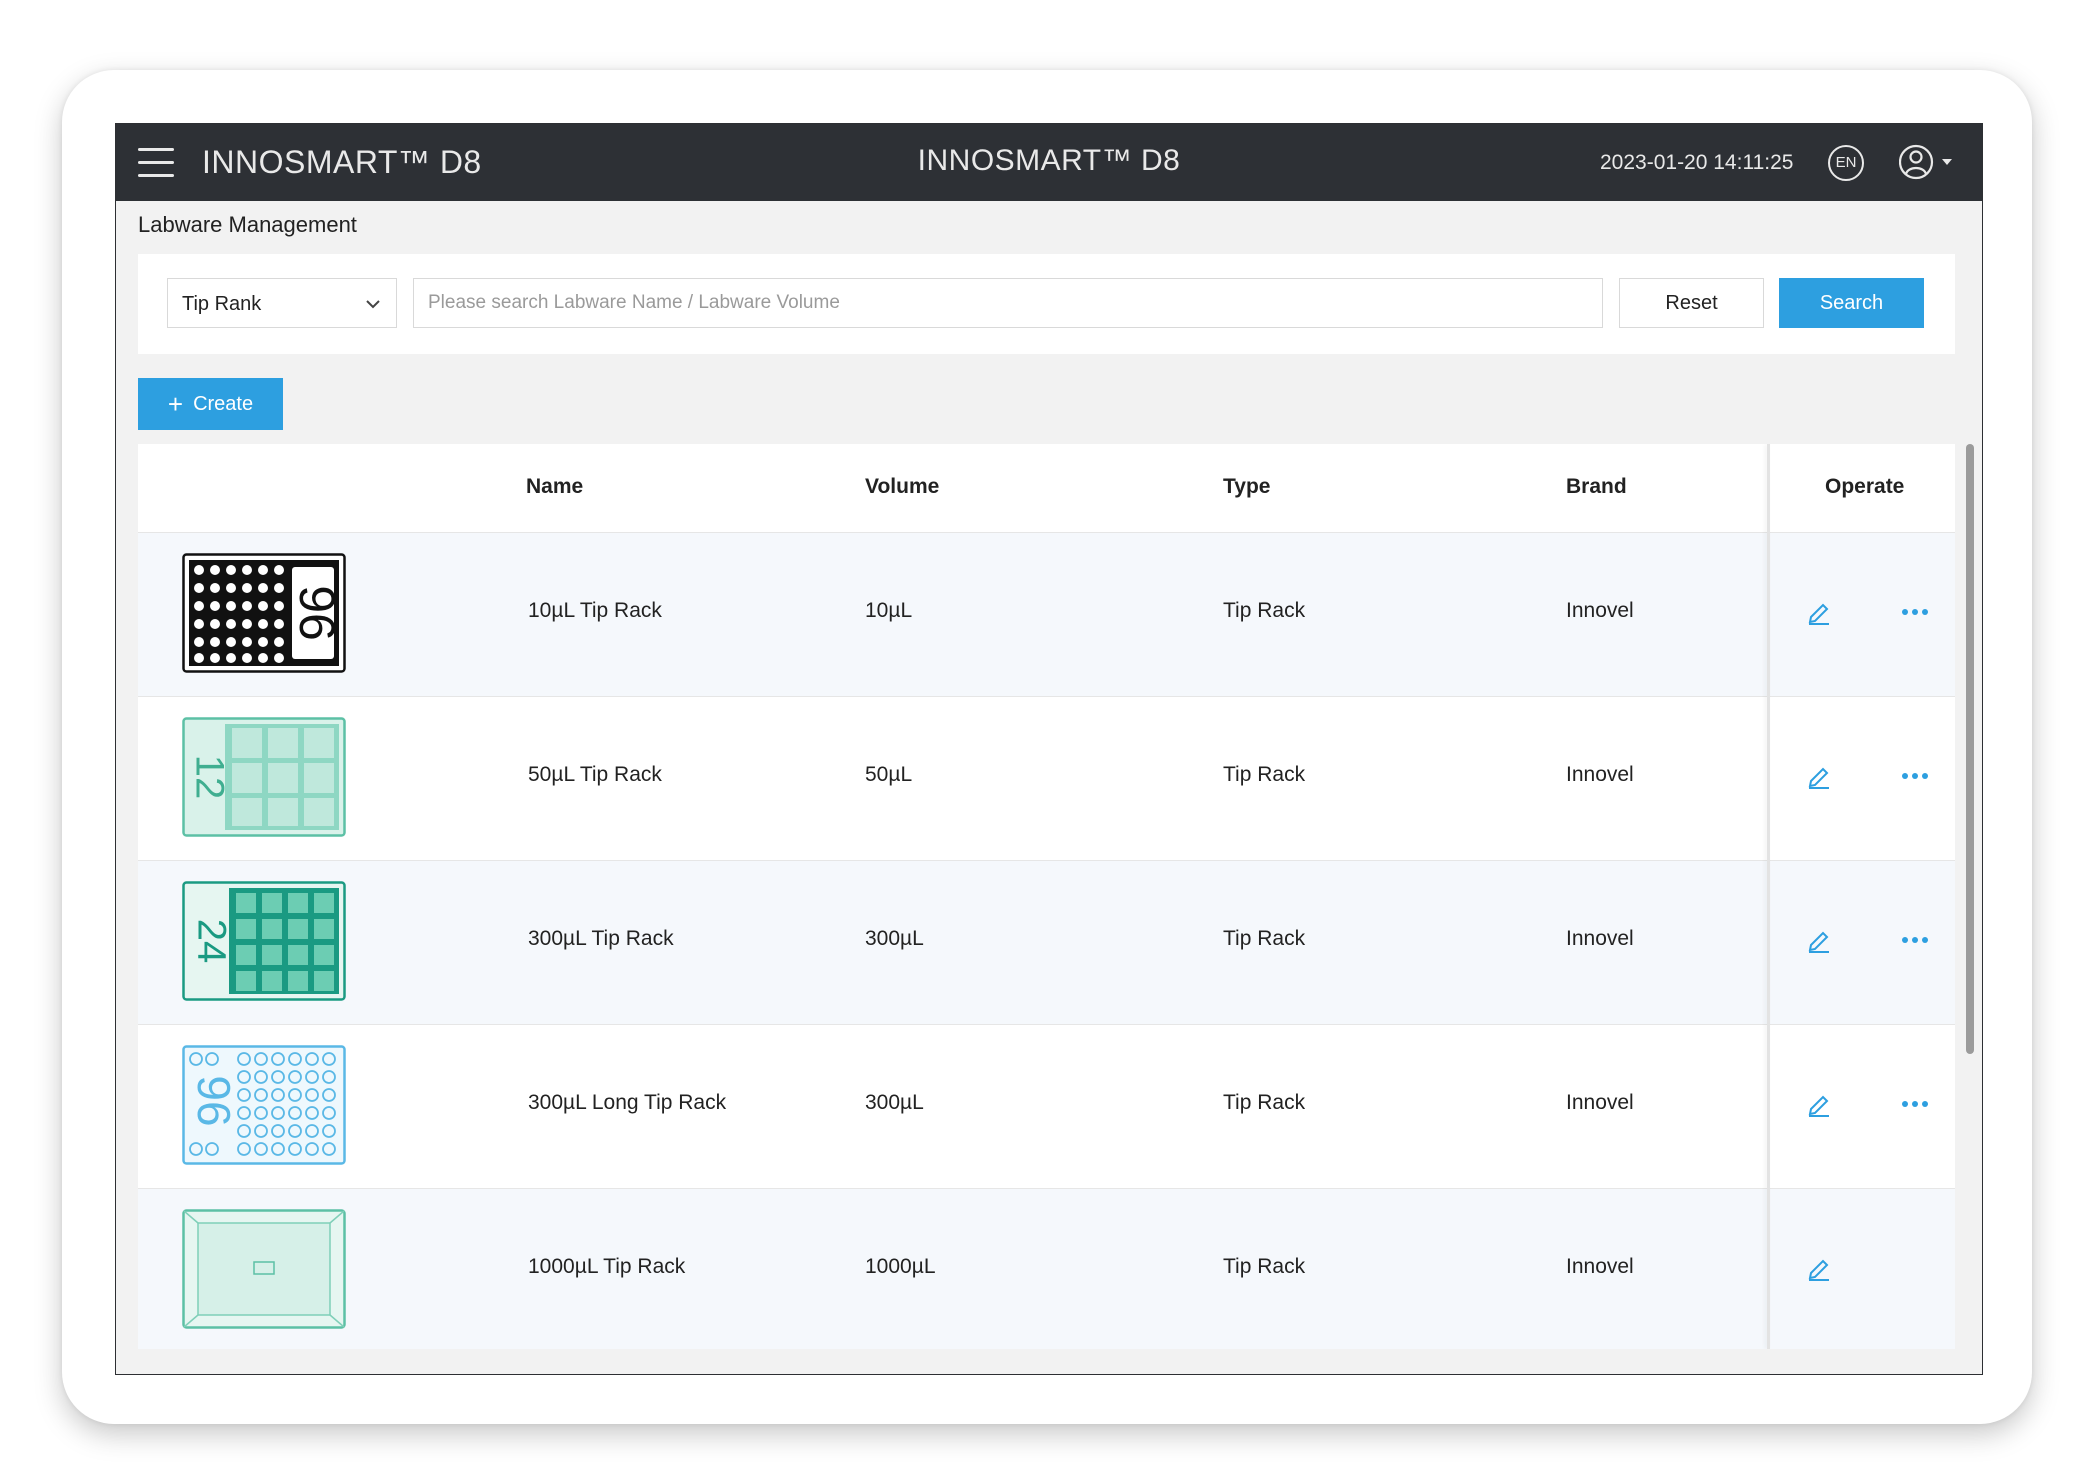  Describe the element at coordinates (902, 486) in the screenshot. I see `column-header-volume: Volume` at that location.